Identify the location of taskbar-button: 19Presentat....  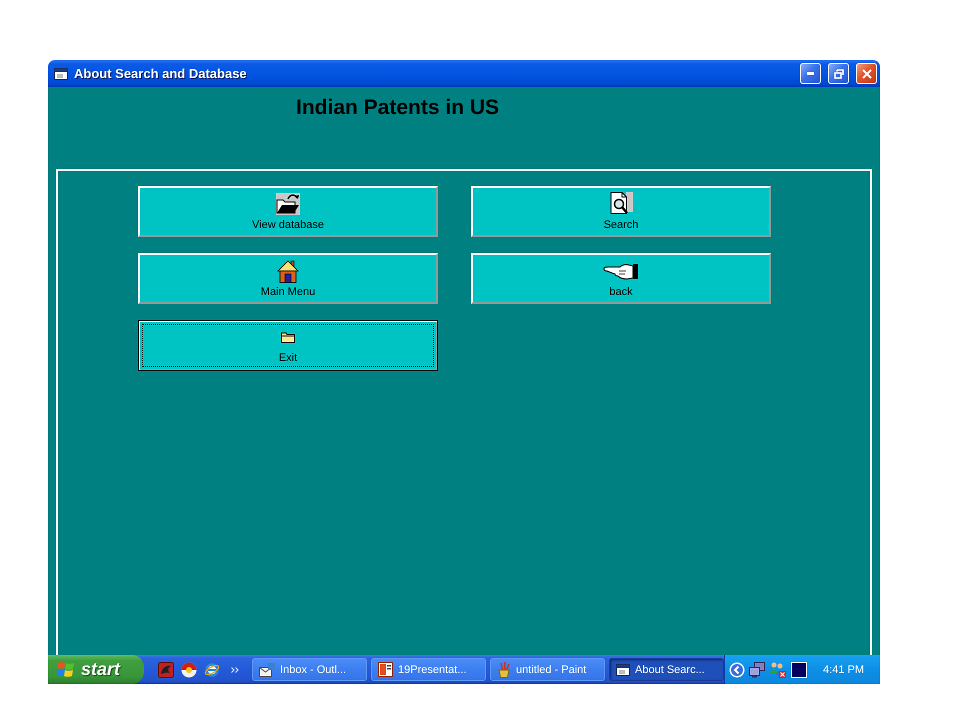
(428, 669).